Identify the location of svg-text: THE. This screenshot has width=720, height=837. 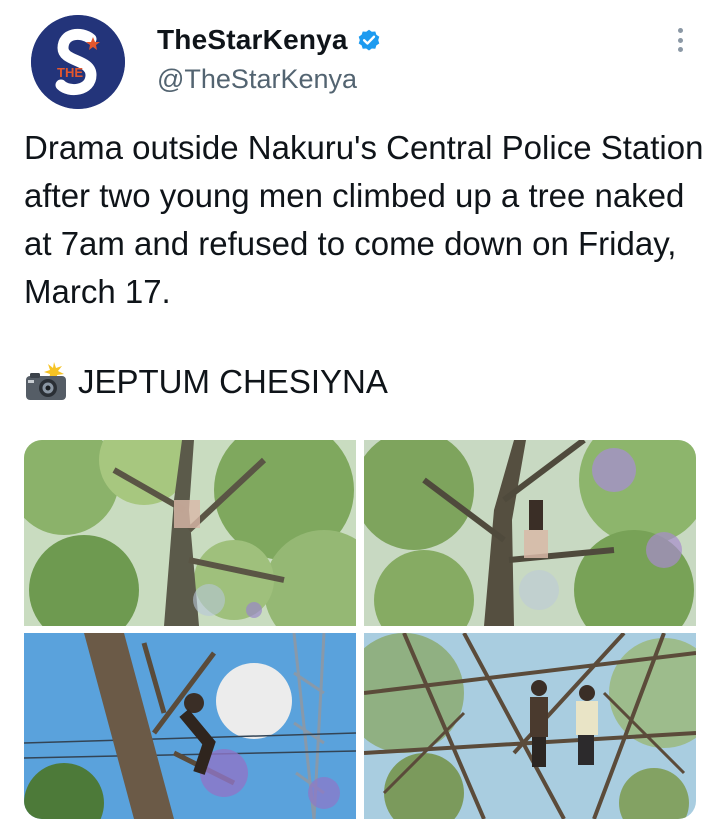
(70, 72).